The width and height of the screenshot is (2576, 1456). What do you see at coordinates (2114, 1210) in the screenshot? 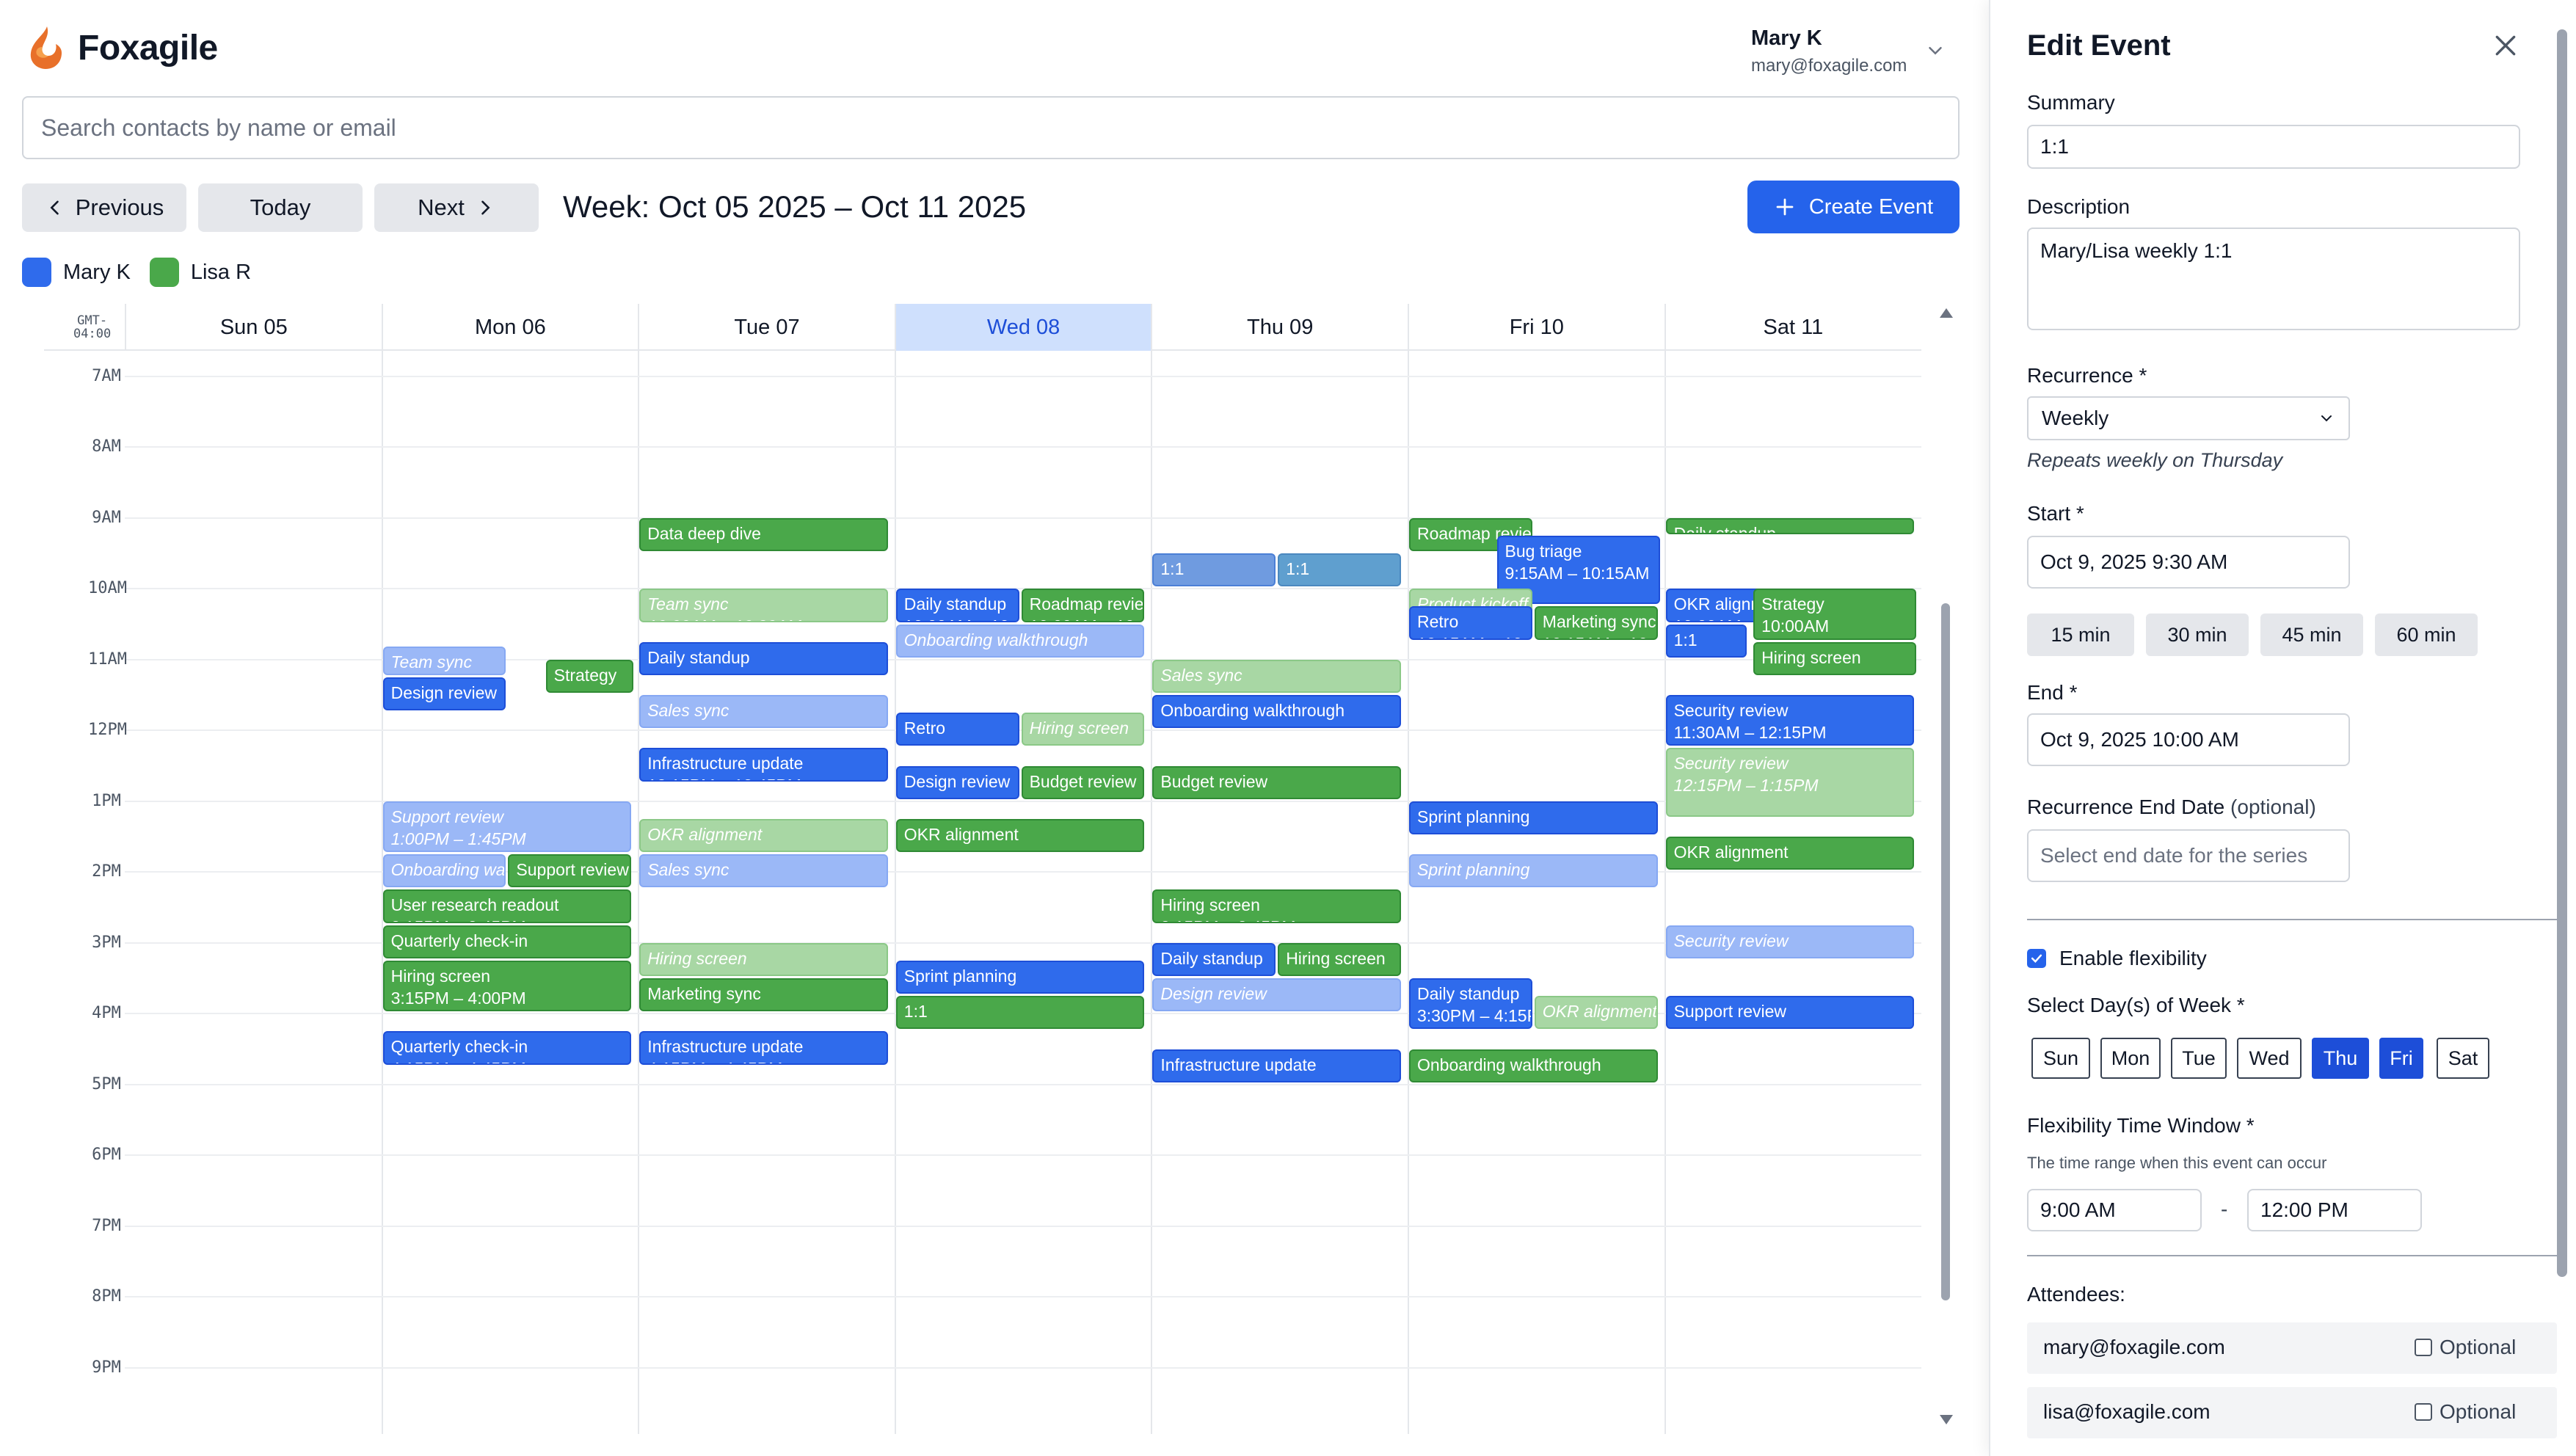
I see `window-start-input` at bounding box center [2114, 1210].